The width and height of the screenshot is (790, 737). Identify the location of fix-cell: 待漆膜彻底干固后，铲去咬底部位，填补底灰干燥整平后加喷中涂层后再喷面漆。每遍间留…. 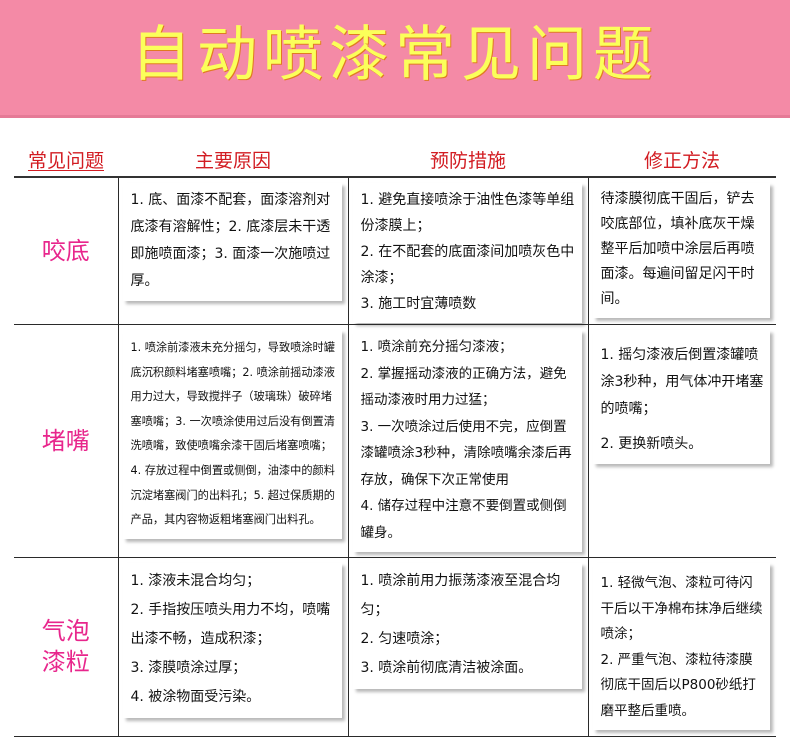
(681, 250).